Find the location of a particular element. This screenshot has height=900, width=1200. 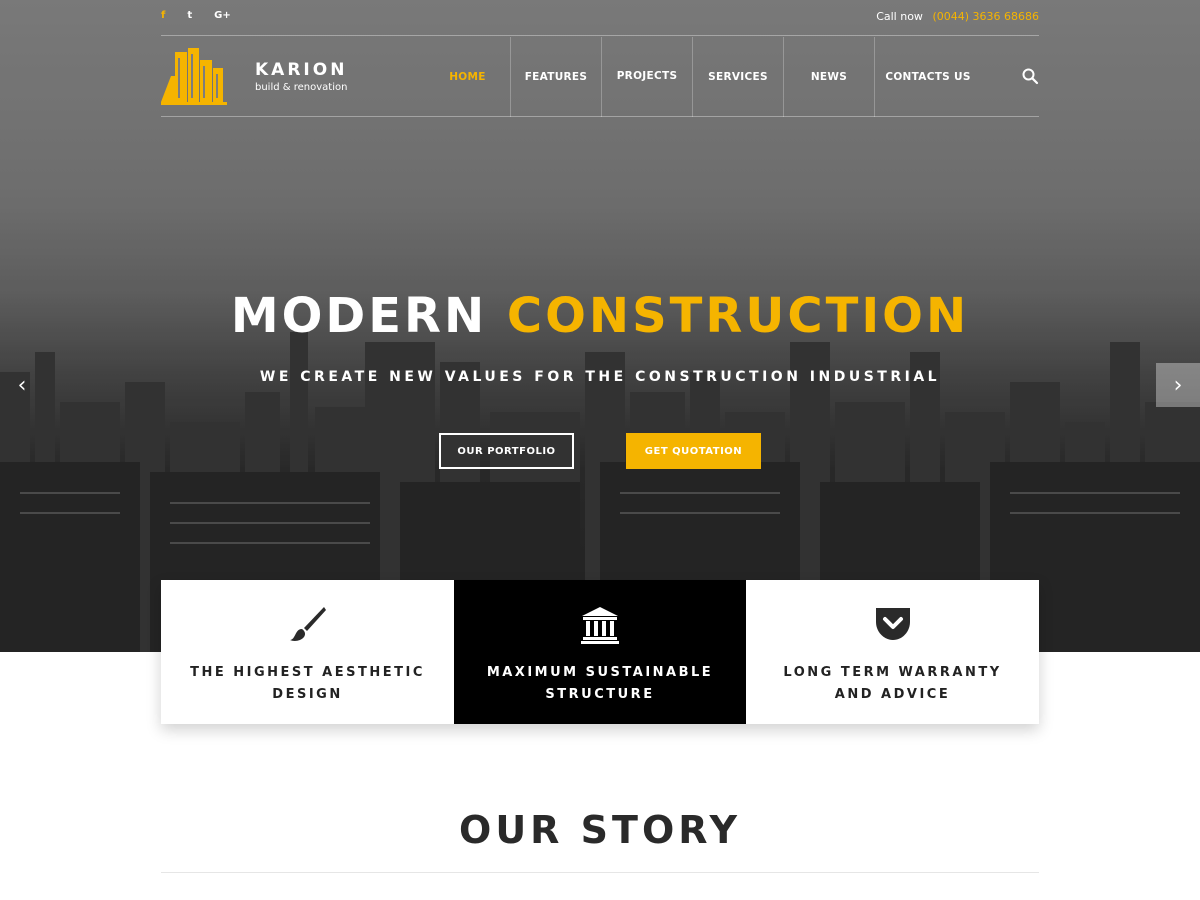

brand-tagline: build & renovation is located at coordinates (301, 87).